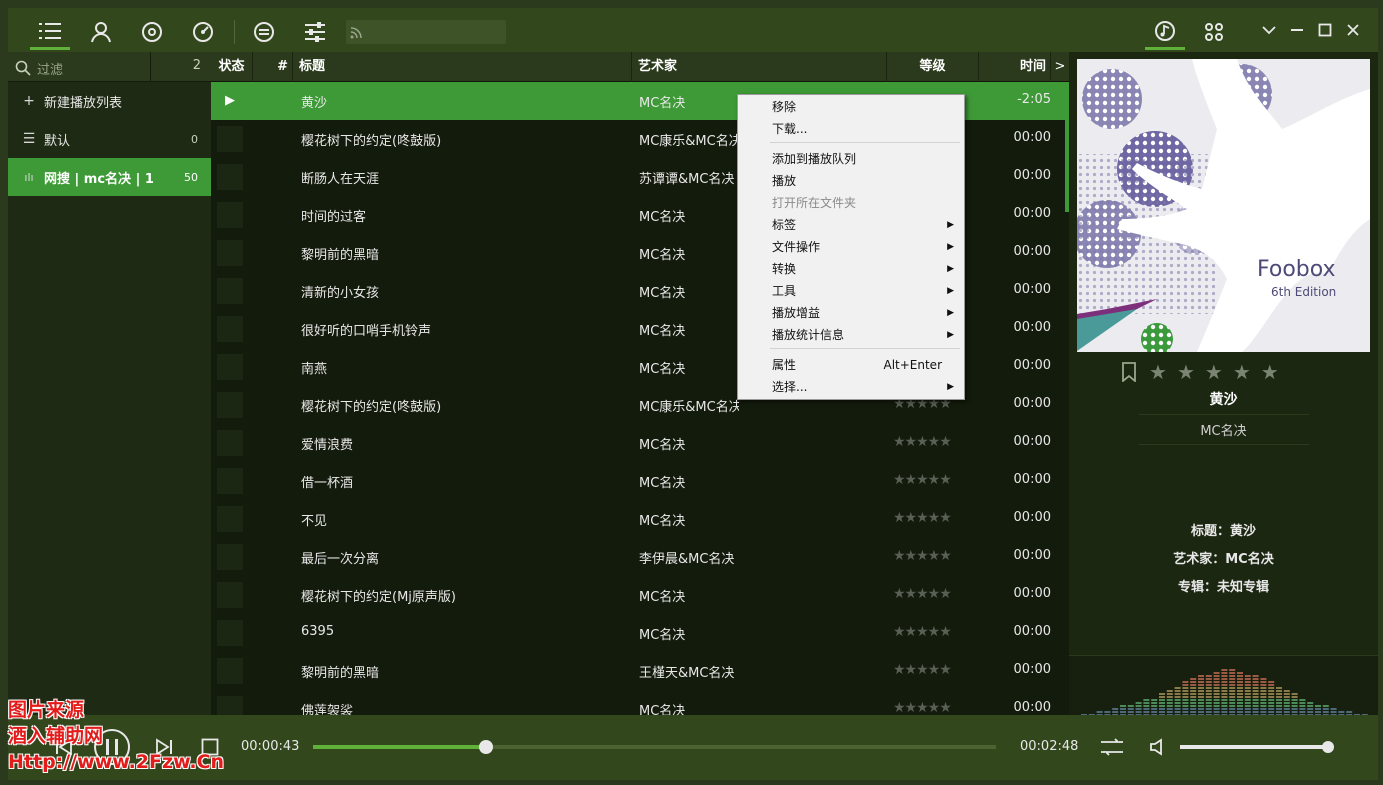 The image size is (1383, 785). I want to click on menu-item: 打开所在文件夹, so click(851, 203).